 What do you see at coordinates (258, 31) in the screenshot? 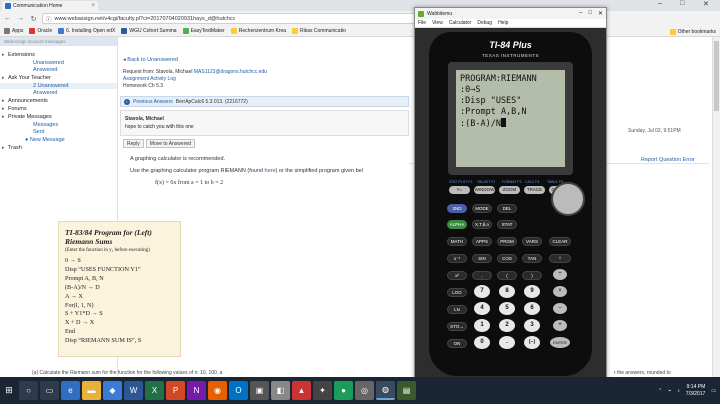
I see `bookmark-rechenzentrum: Rechenzentrum Krea` at bounding box center [258, 31].